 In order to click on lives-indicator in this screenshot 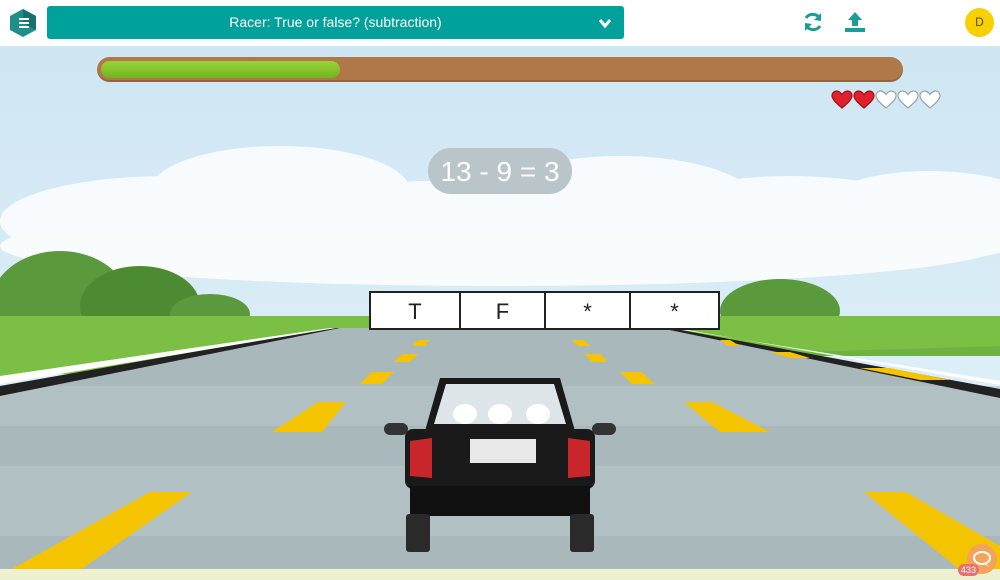, I will do `click(886, 101)`.